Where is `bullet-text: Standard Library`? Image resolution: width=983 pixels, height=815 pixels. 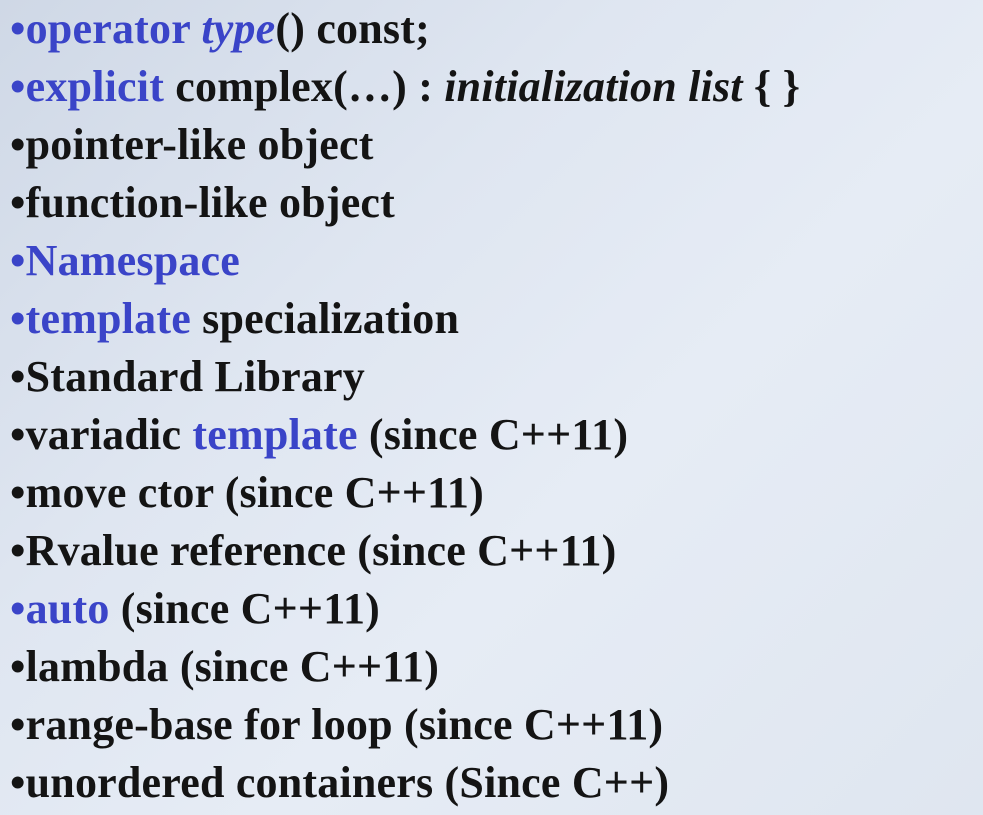 bullet-text: Standard Library is located at coordinates (195, 376).